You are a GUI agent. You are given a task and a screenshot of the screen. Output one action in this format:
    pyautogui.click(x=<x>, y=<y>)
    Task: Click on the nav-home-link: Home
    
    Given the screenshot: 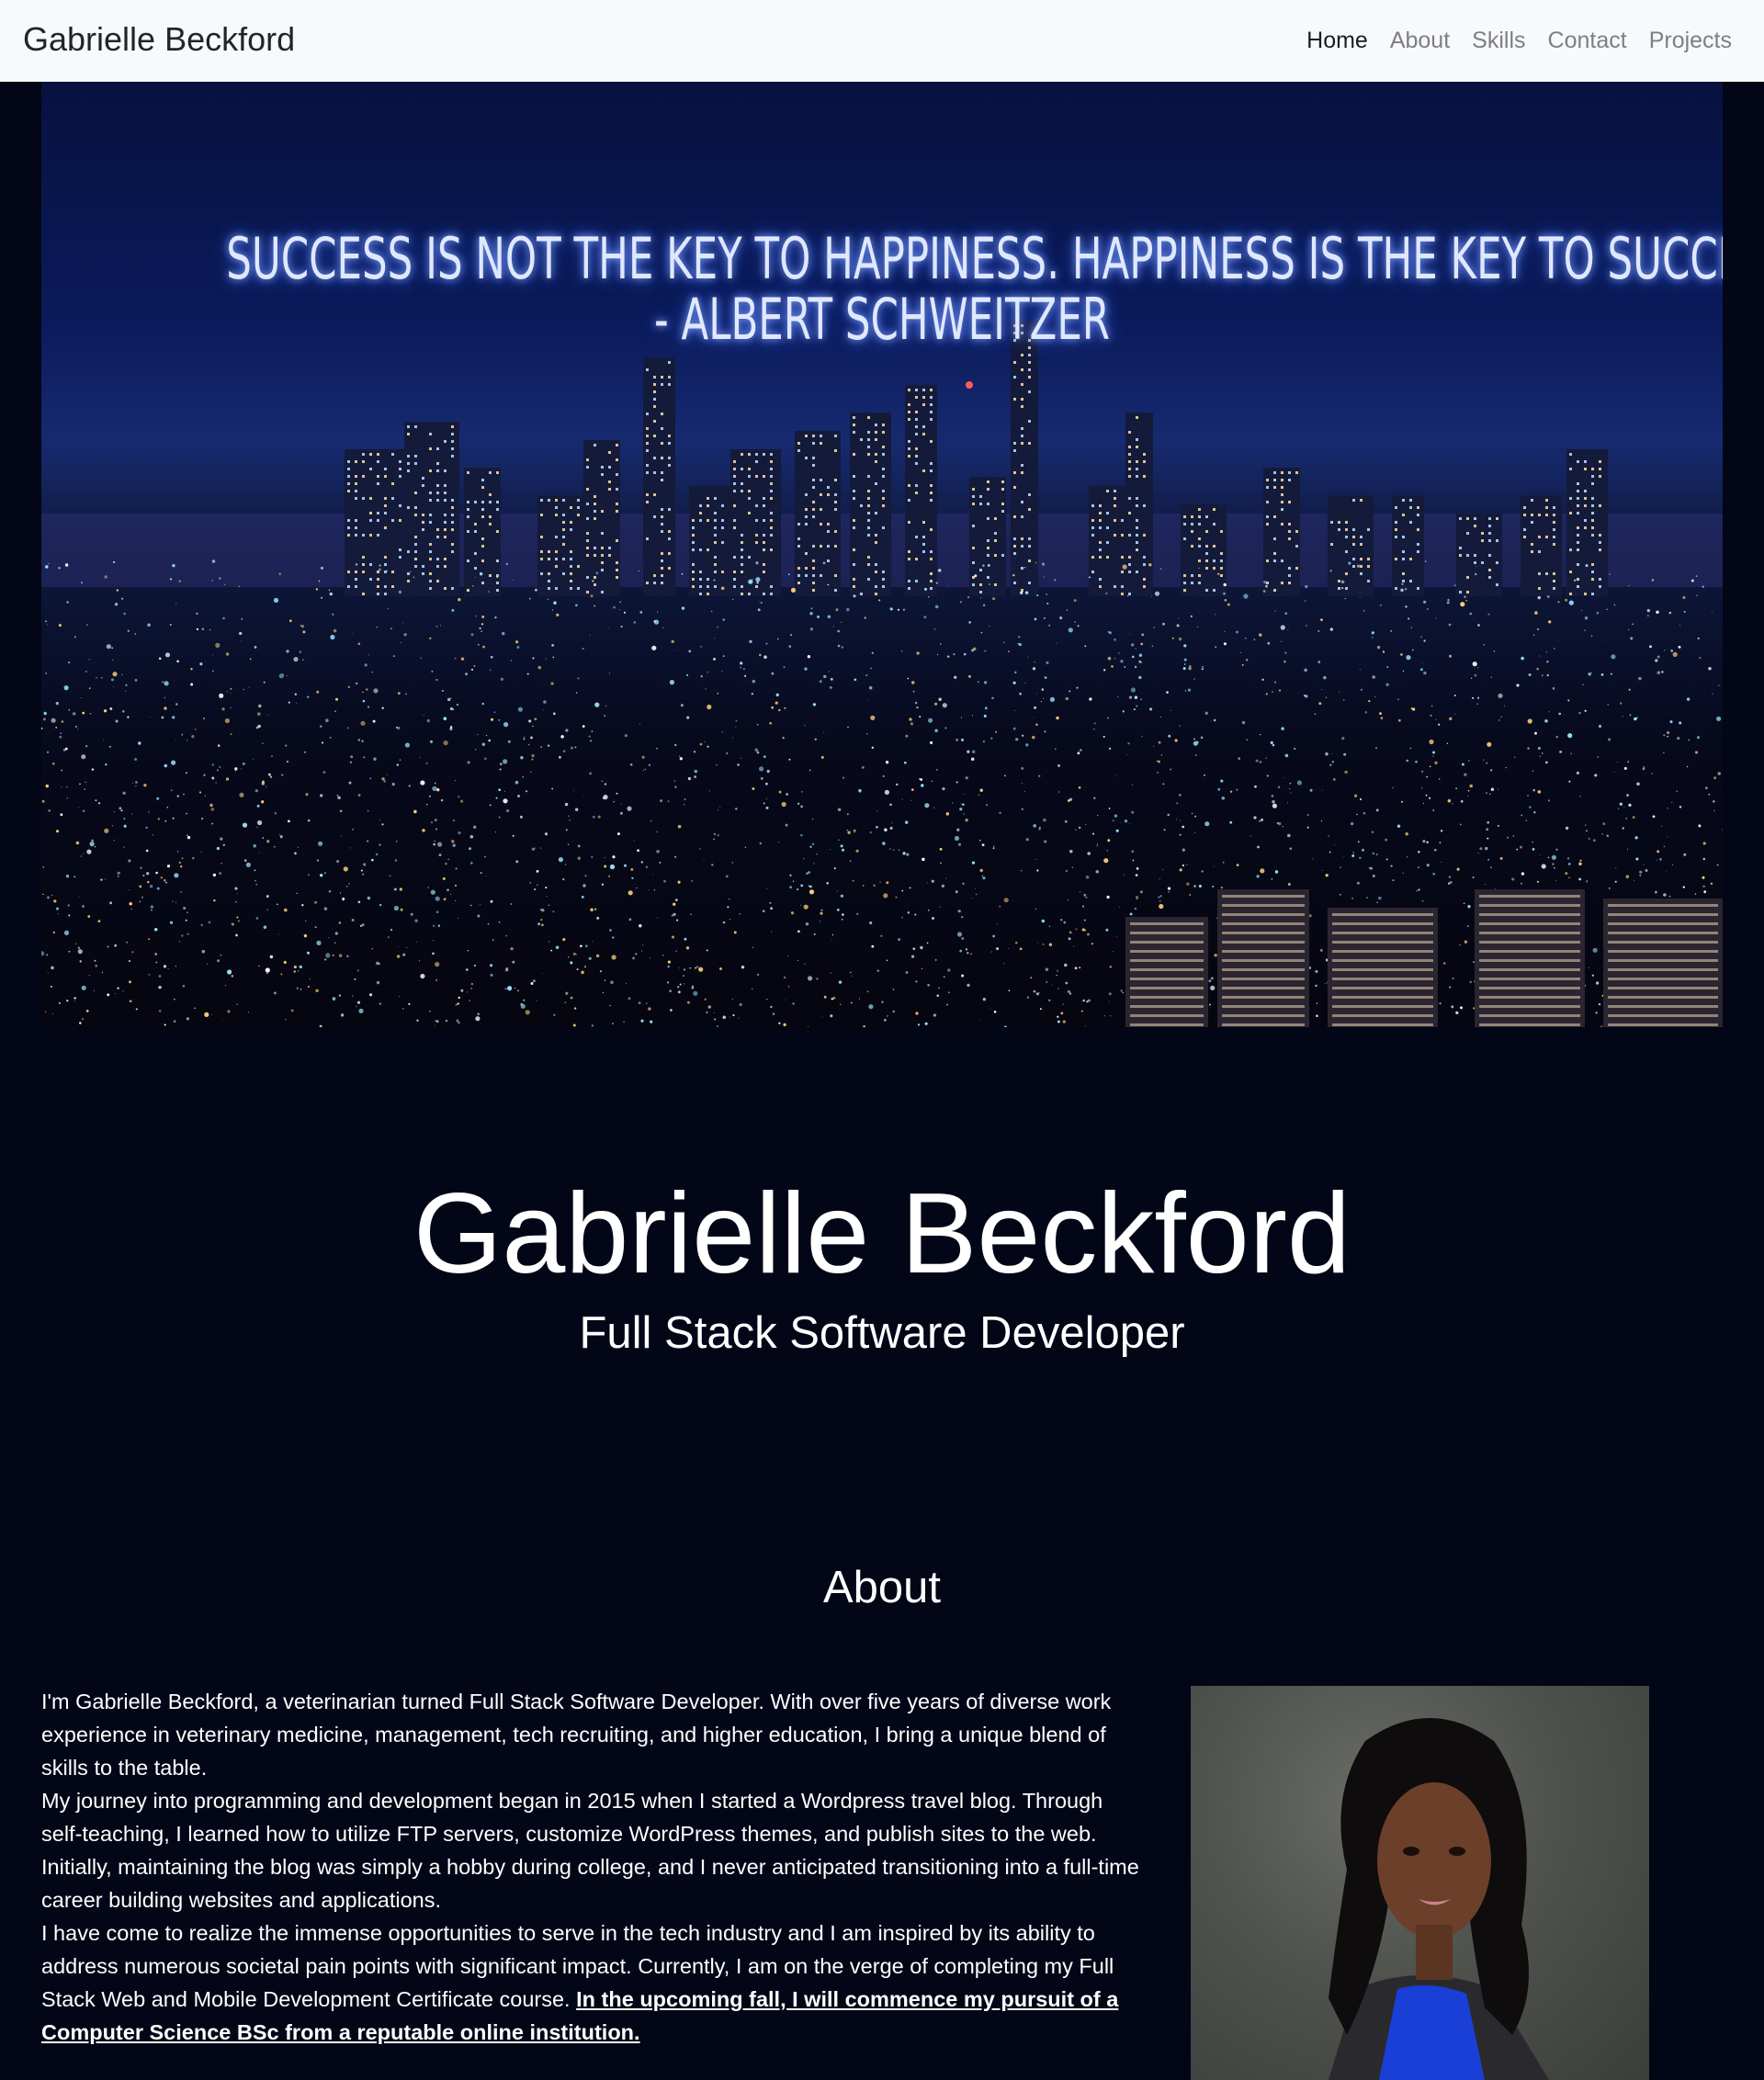 What is the action you would take?
    pyautogui.click(x=1337, y=41)
    